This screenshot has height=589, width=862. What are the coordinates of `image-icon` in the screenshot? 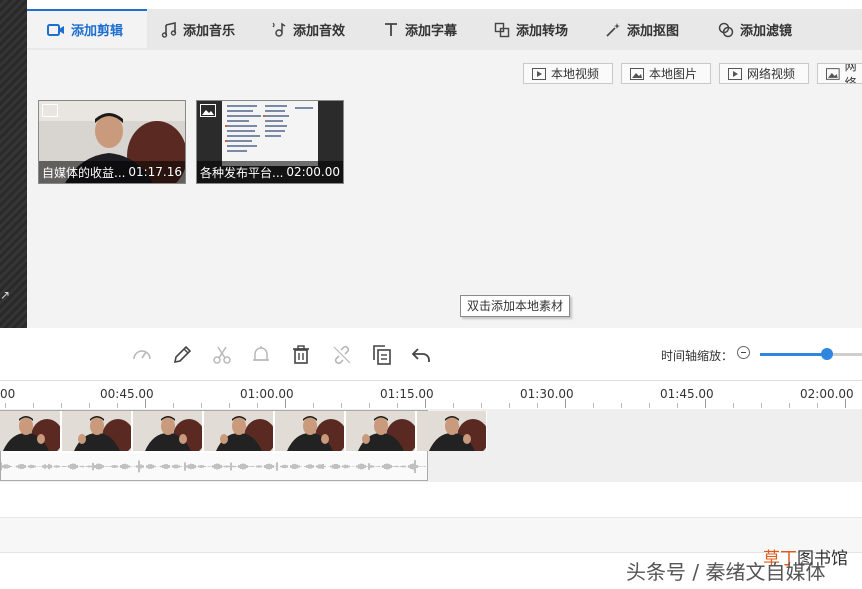 It's located at (208, 110).